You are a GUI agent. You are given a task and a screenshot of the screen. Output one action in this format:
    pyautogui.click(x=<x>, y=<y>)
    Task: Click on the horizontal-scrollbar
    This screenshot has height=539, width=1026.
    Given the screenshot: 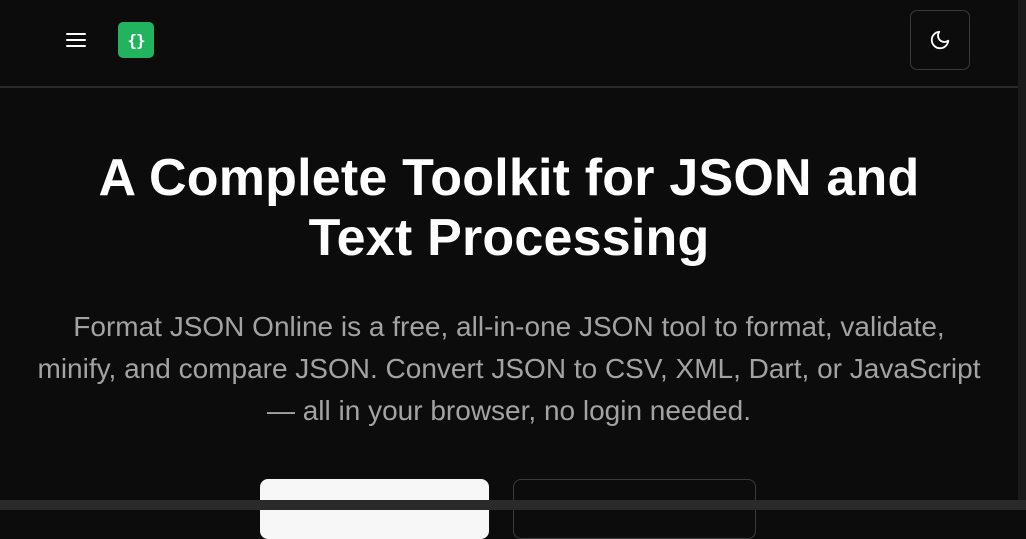 What is the action you would take?
    pyautogui.click(x=513, y=505)
    